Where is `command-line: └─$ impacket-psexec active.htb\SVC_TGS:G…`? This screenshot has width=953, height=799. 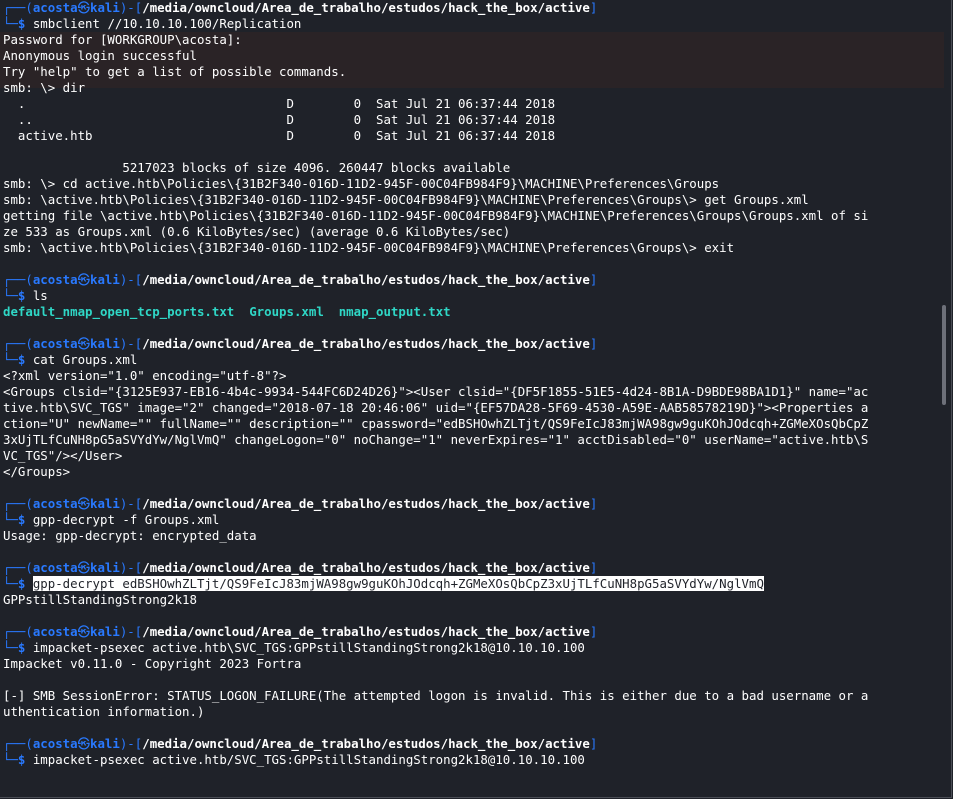 command-line: └─$ impacket-psexec active.htb\SVC_TGS:G… is located at coordinates (294, 647).